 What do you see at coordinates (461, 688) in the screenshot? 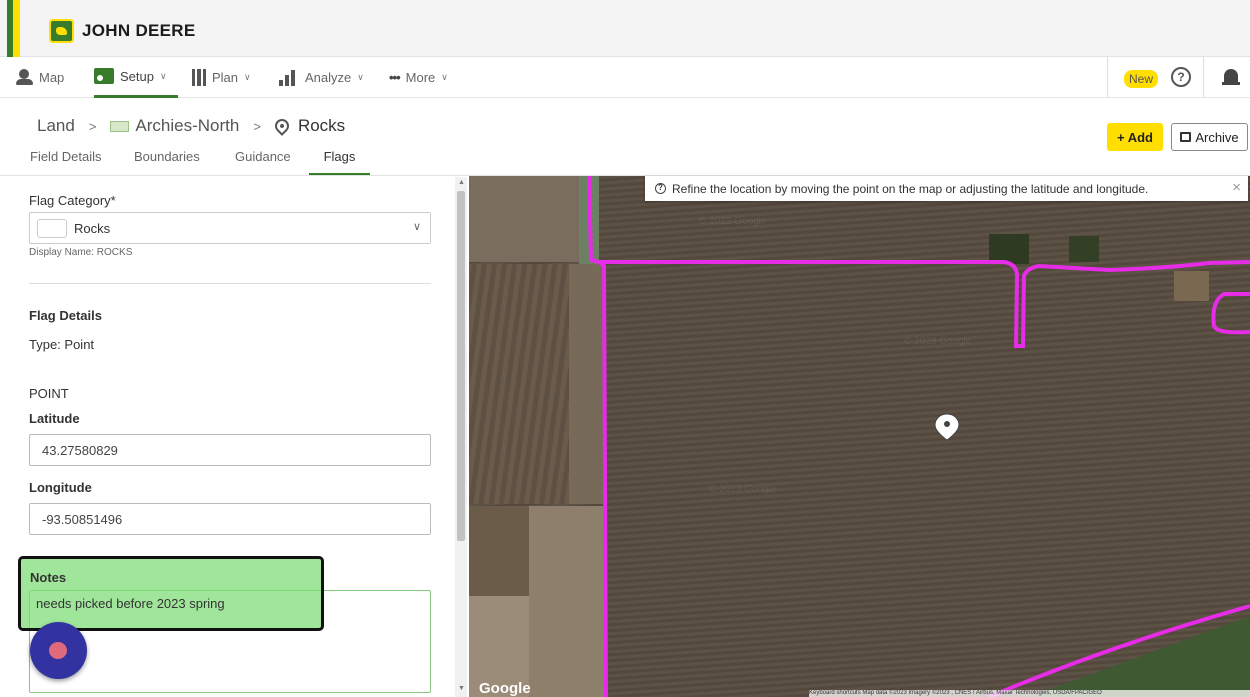
I see `scroll-down-icon: ▼` at bounding box center [461, 688].